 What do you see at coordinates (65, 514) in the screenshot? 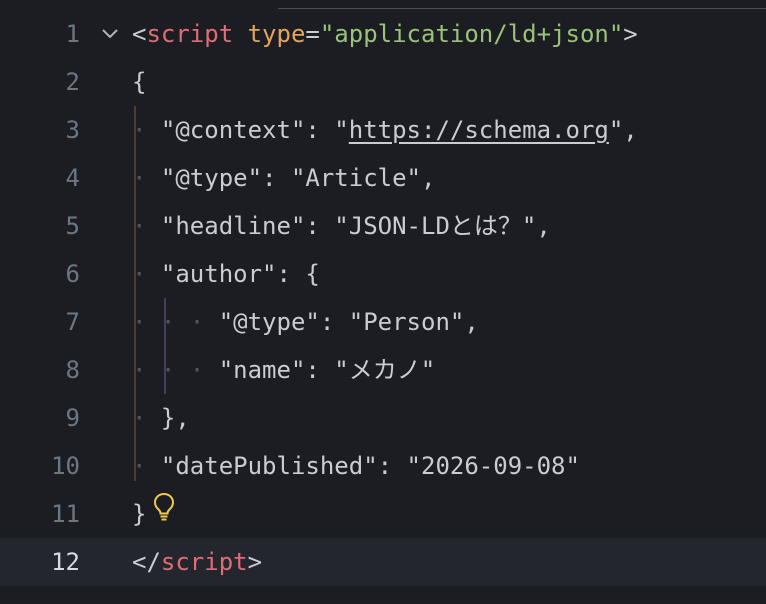
I see `line-number: 11` at bounding box center [65, 514].